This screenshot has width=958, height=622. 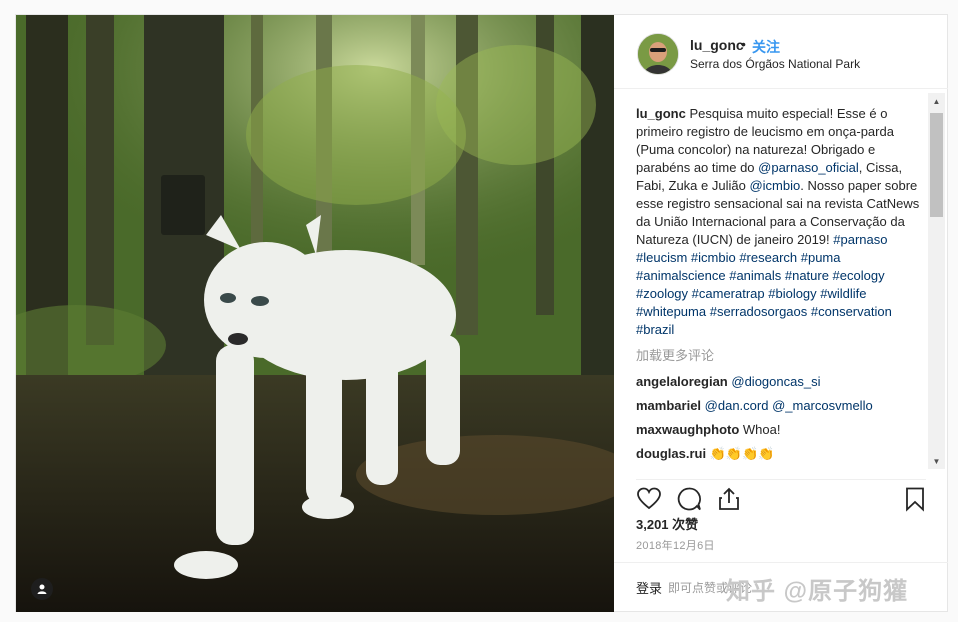 I want to click on caption-mention-icmbio: @icmbio, so click(x=774, y=185).